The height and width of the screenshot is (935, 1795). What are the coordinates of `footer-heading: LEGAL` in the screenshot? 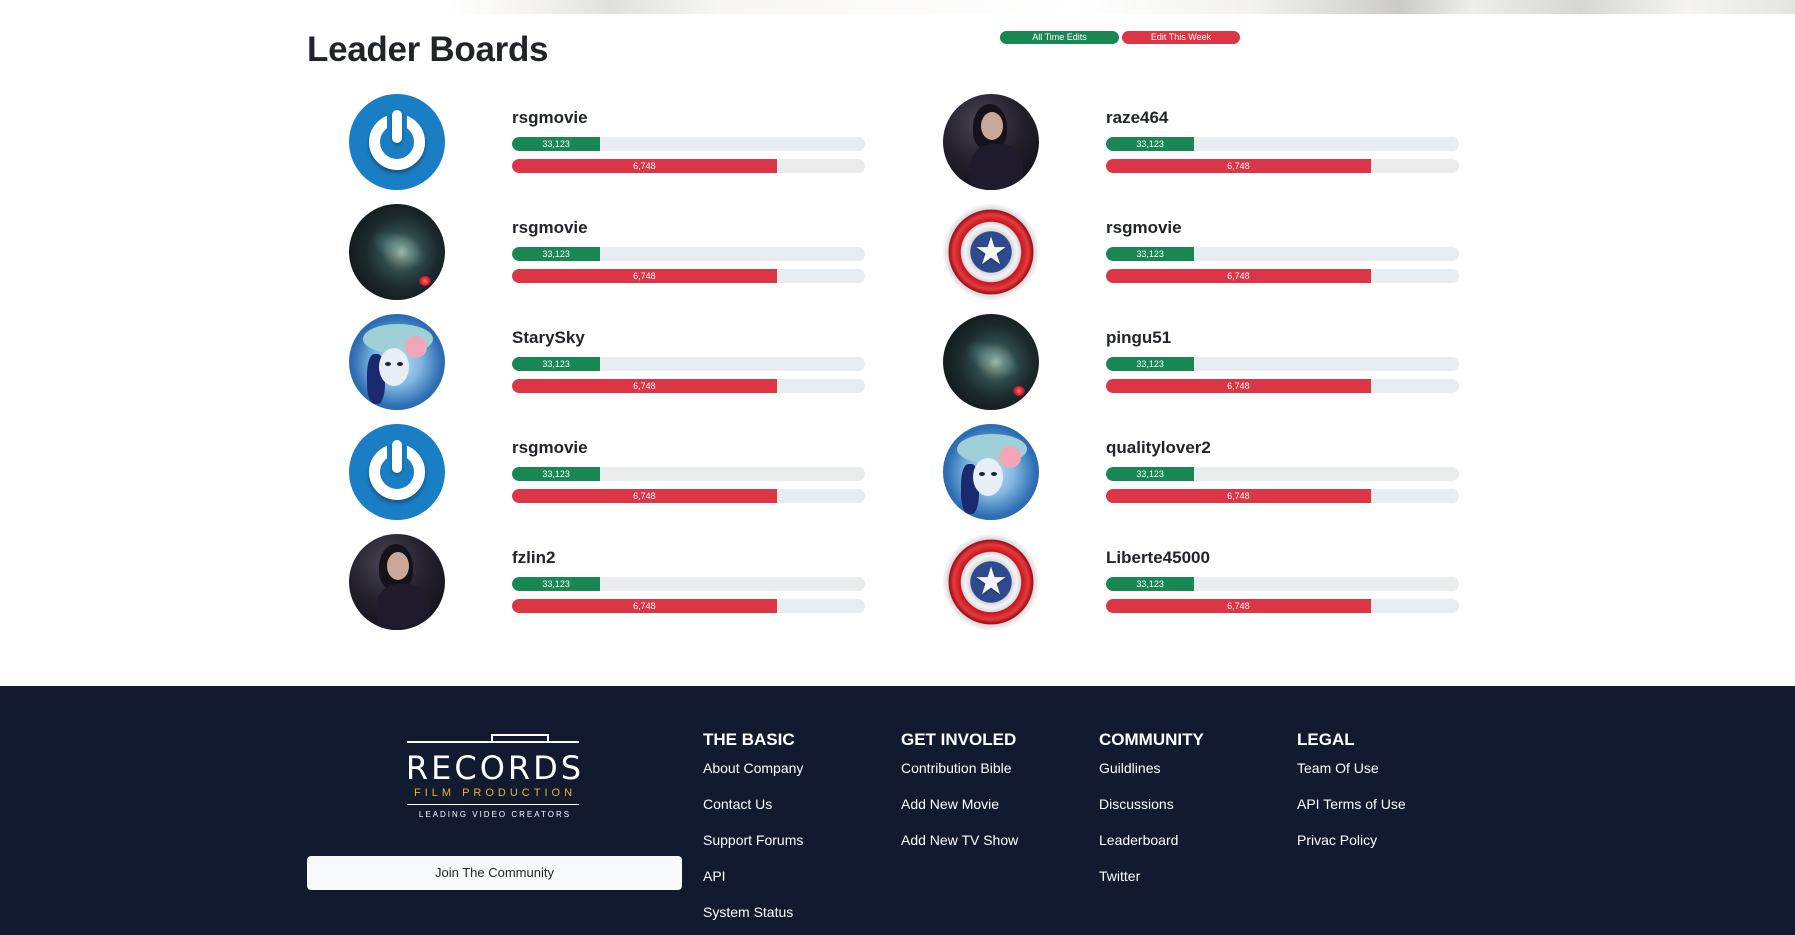 It's located at (1326, 739).